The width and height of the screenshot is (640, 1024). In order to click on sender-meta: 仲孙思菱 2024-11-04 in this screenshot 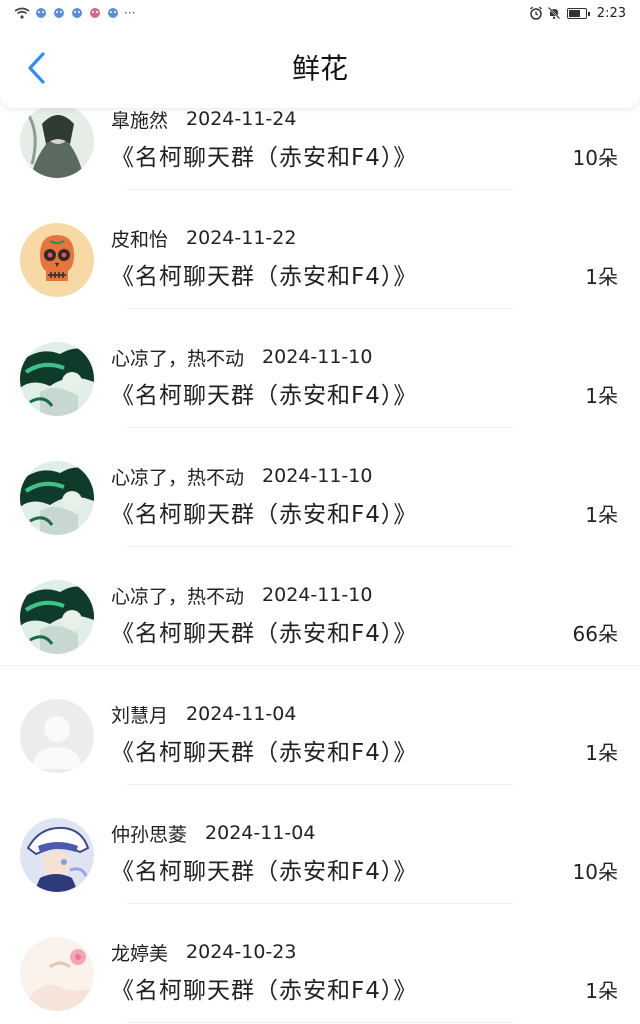, I will do `click(213, 833)`.